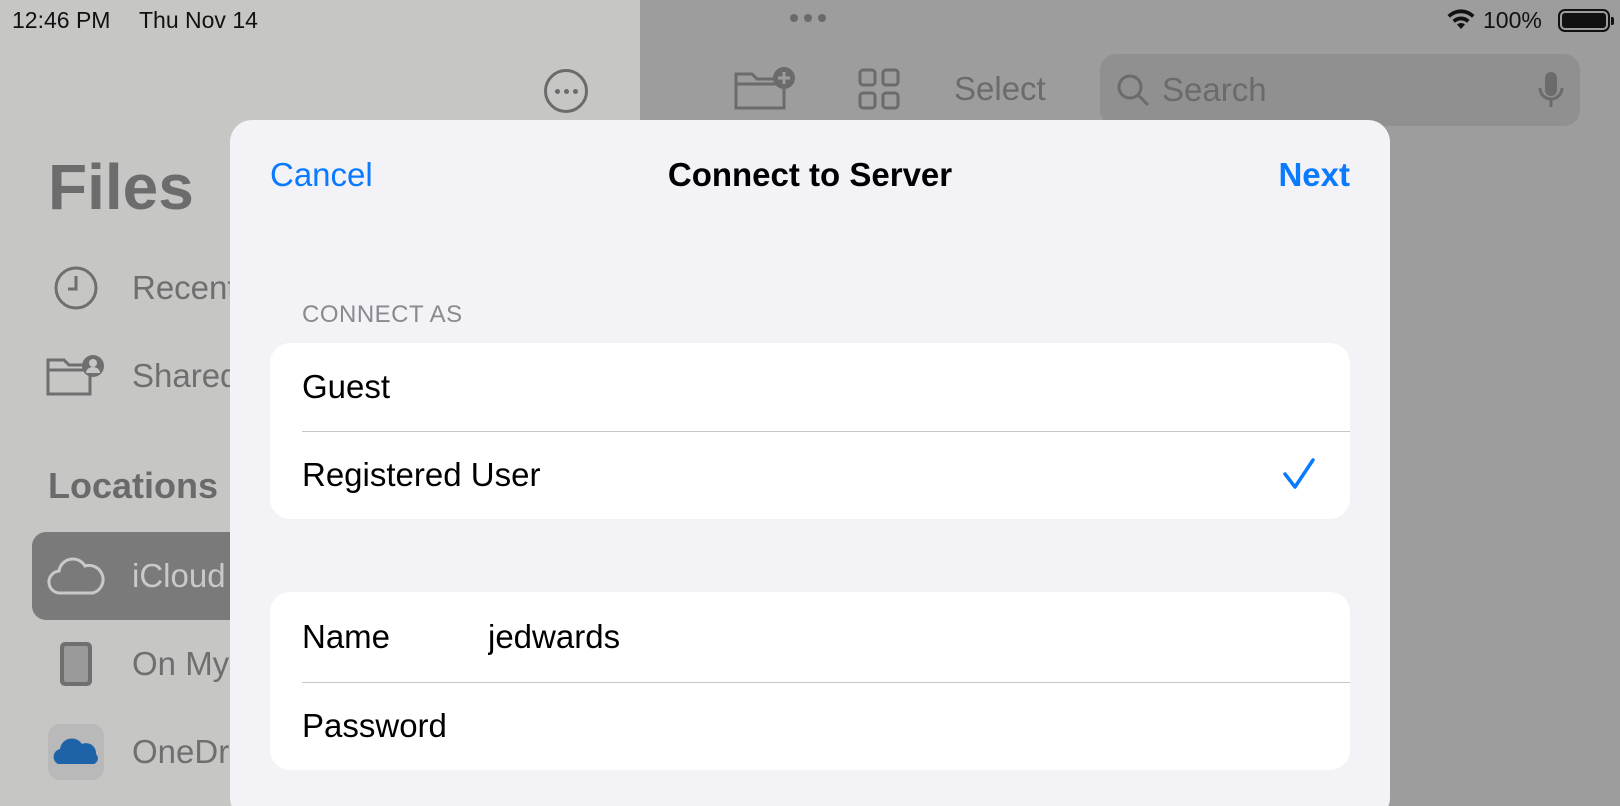 The width and height of the screenshot is (1620, 806). What do you see at coordinates (919, 726) in the screenshot?
I see `password-field` at bounding box center [919, 726].